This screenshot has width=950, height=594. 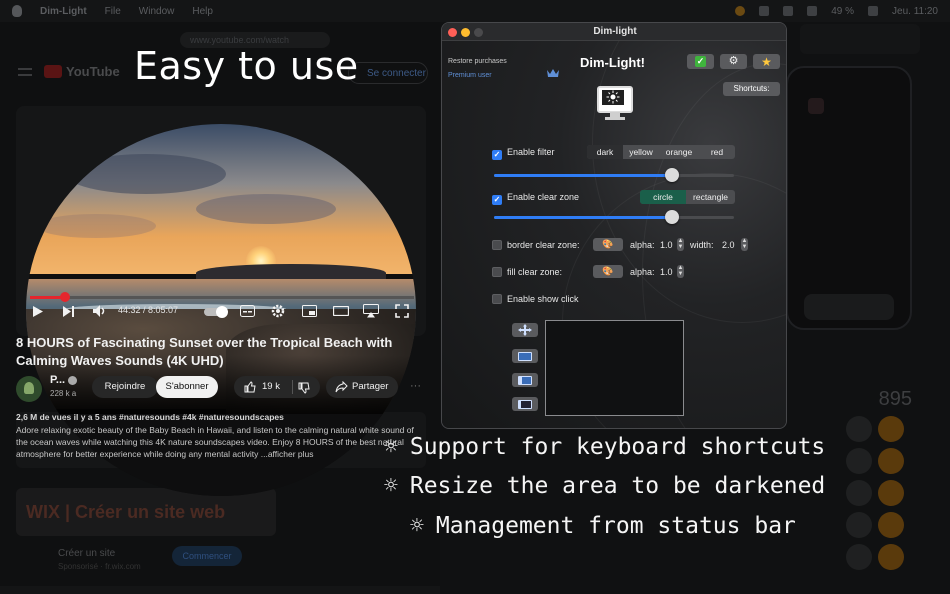 I want to click on airplay-icon, so click(x=371, y=311).